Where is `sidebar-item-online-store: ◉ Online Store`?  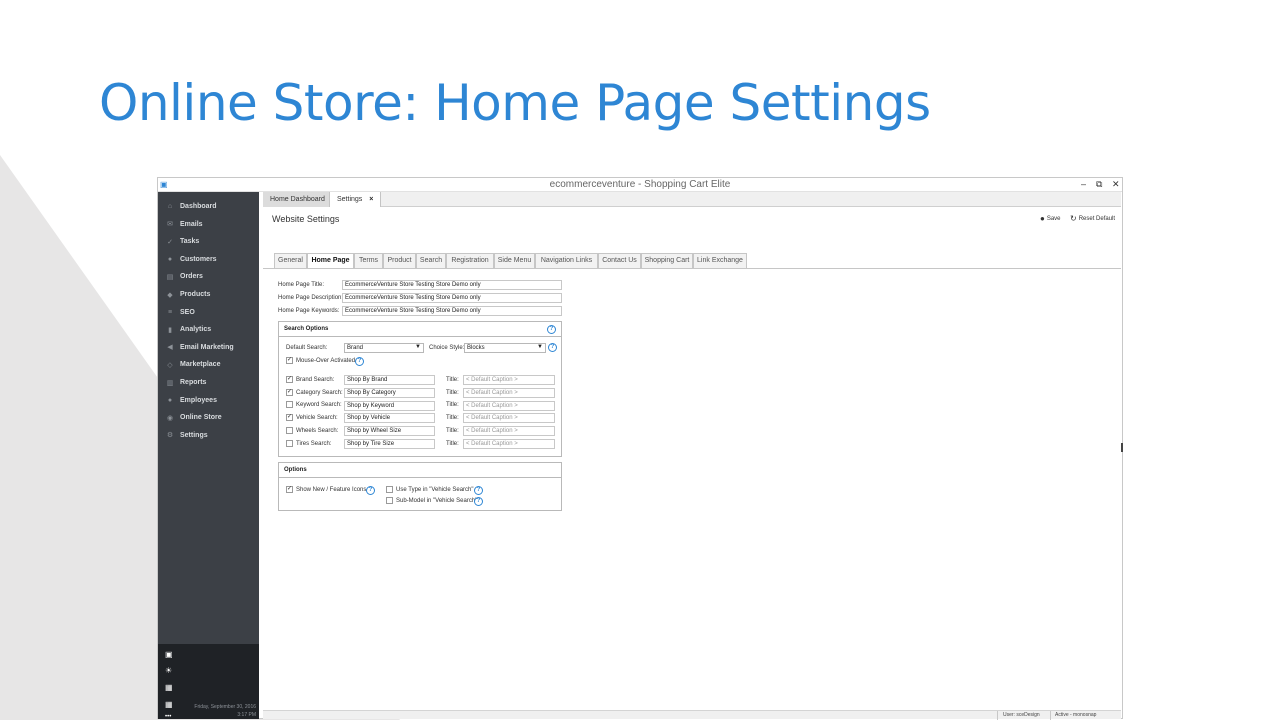 sidebar-item-online-store: ◉ Online Store is located at coordinates (208, 417).